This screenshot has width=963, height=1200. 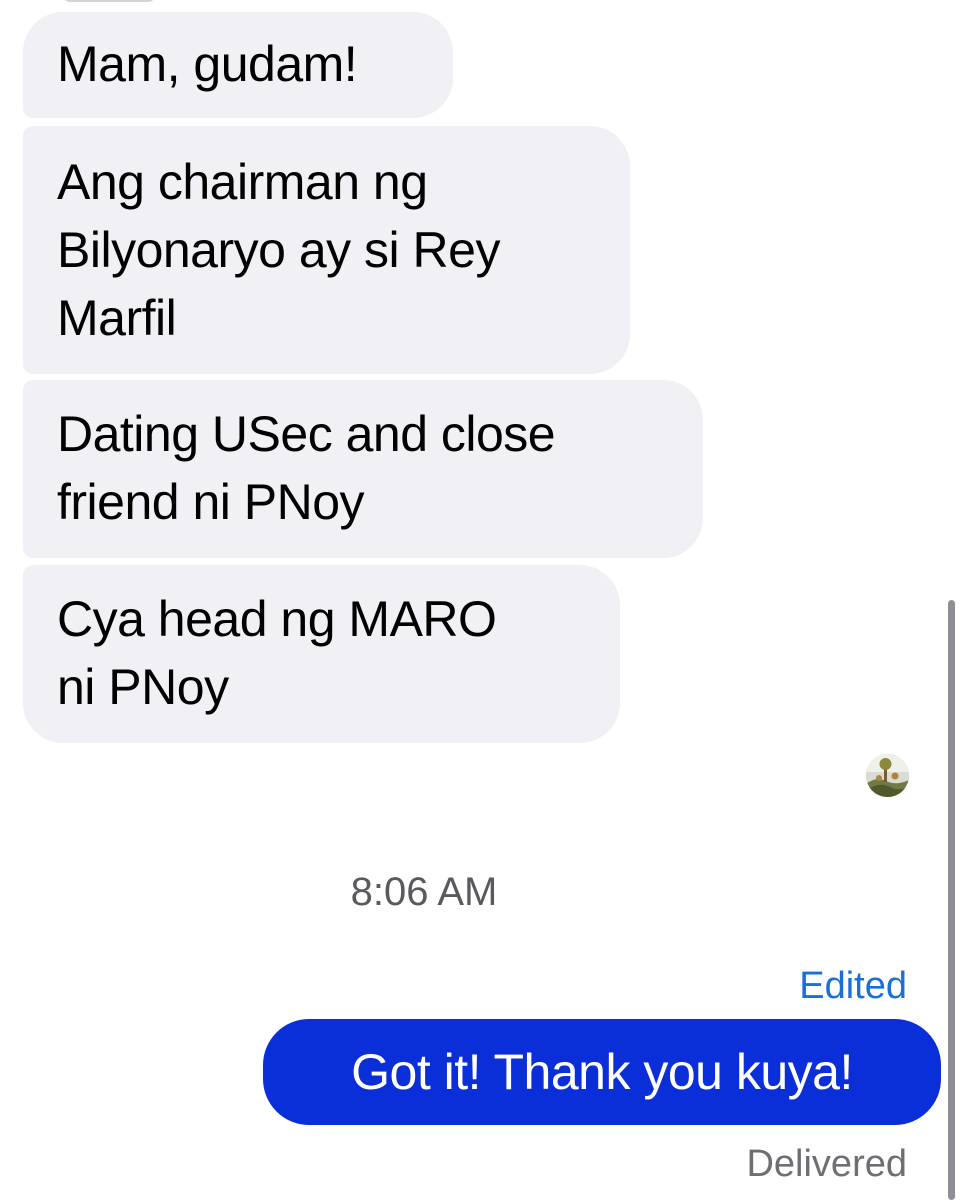 What do you see at coordinates (951, 900) in the screenshot?
I see `scrollbar` at bounding box center [951, 900].